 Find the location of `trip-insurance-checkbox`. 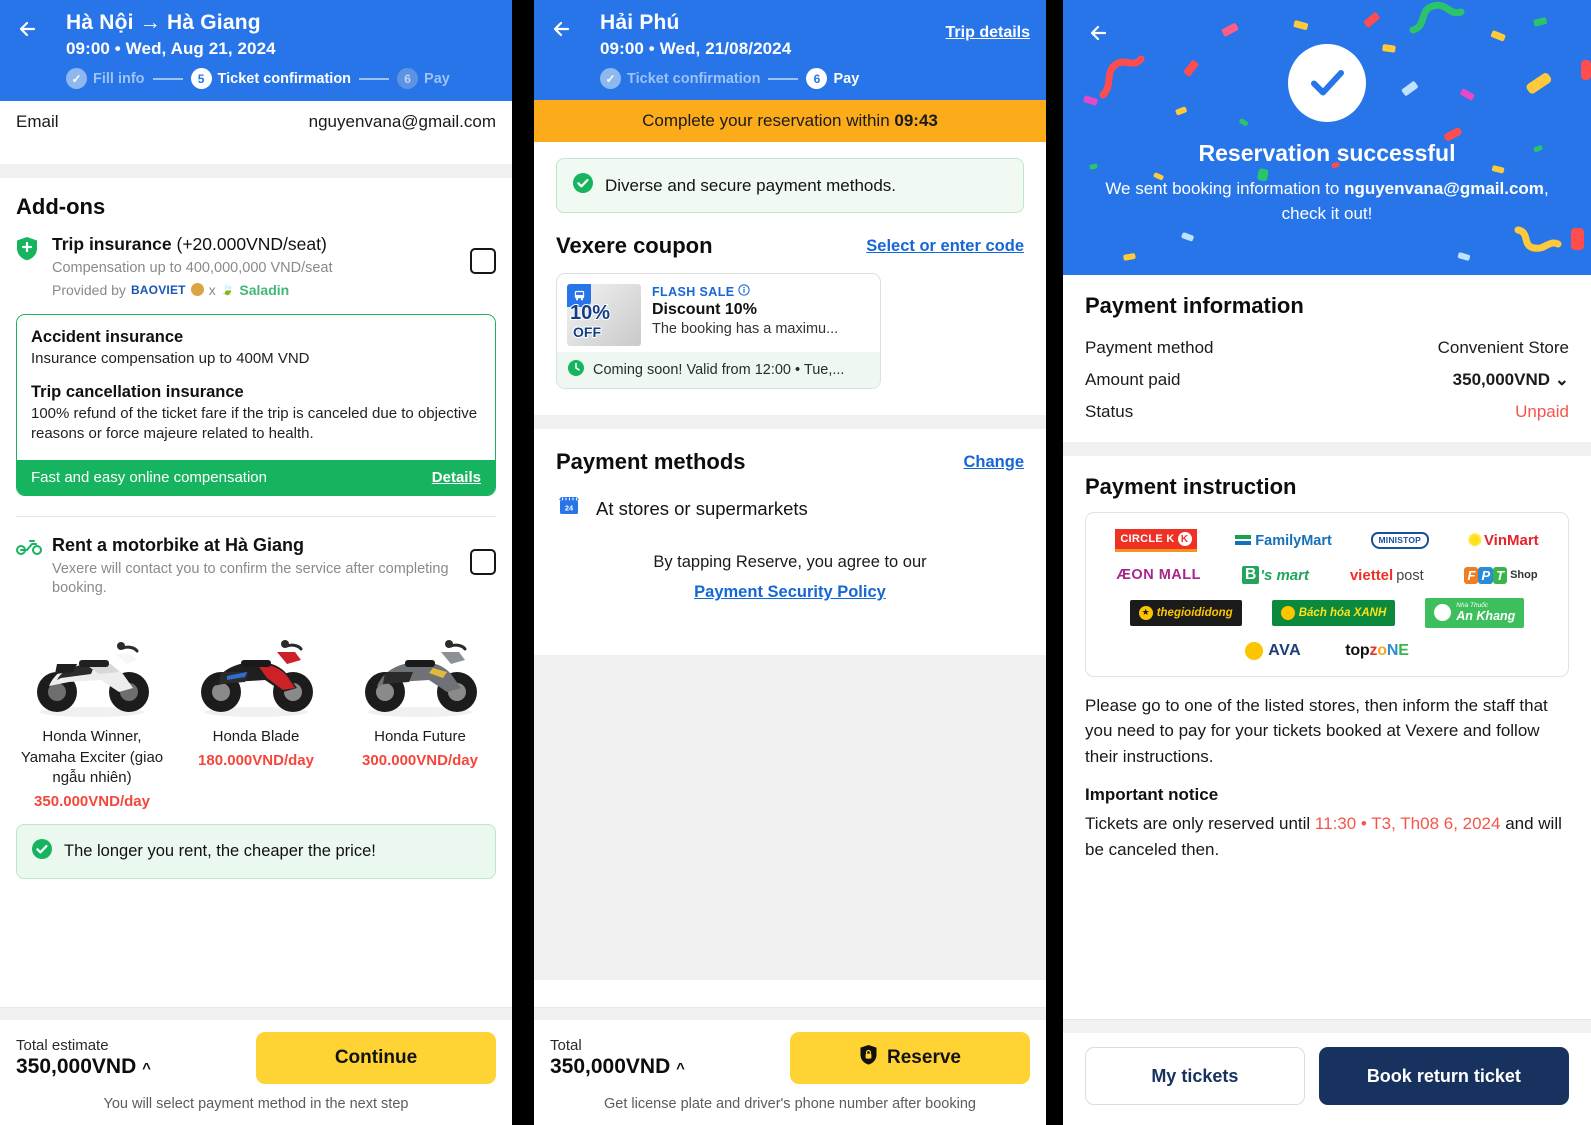

trip-insurance-checkbox is located at coordinates (483, 261).